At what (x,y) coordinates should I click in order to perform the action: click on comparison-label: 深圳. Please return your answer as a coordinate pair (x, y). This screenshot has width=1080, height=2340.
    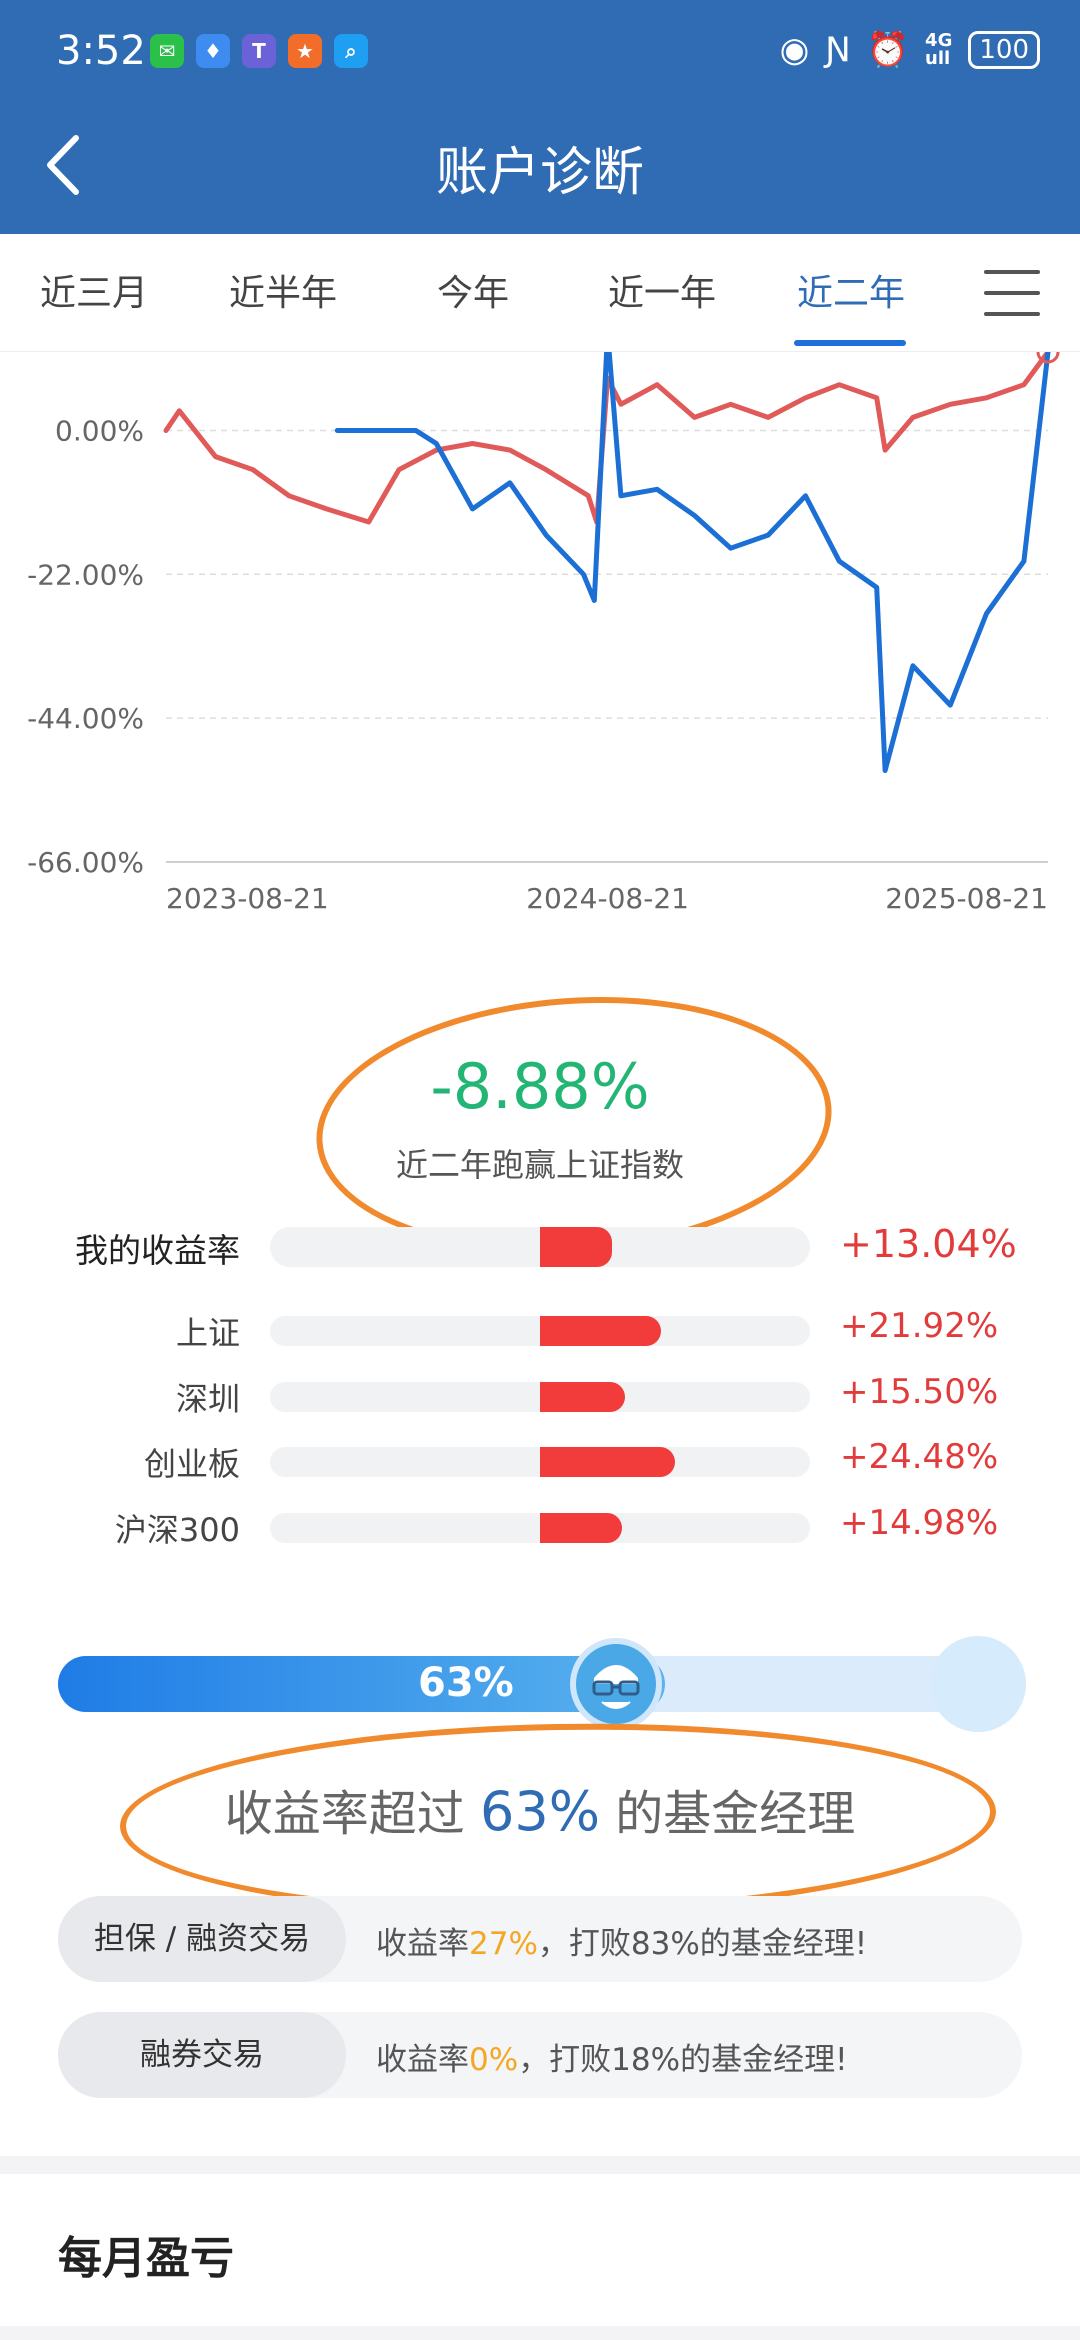
    Looking at the image, I should click on (207, 1399).